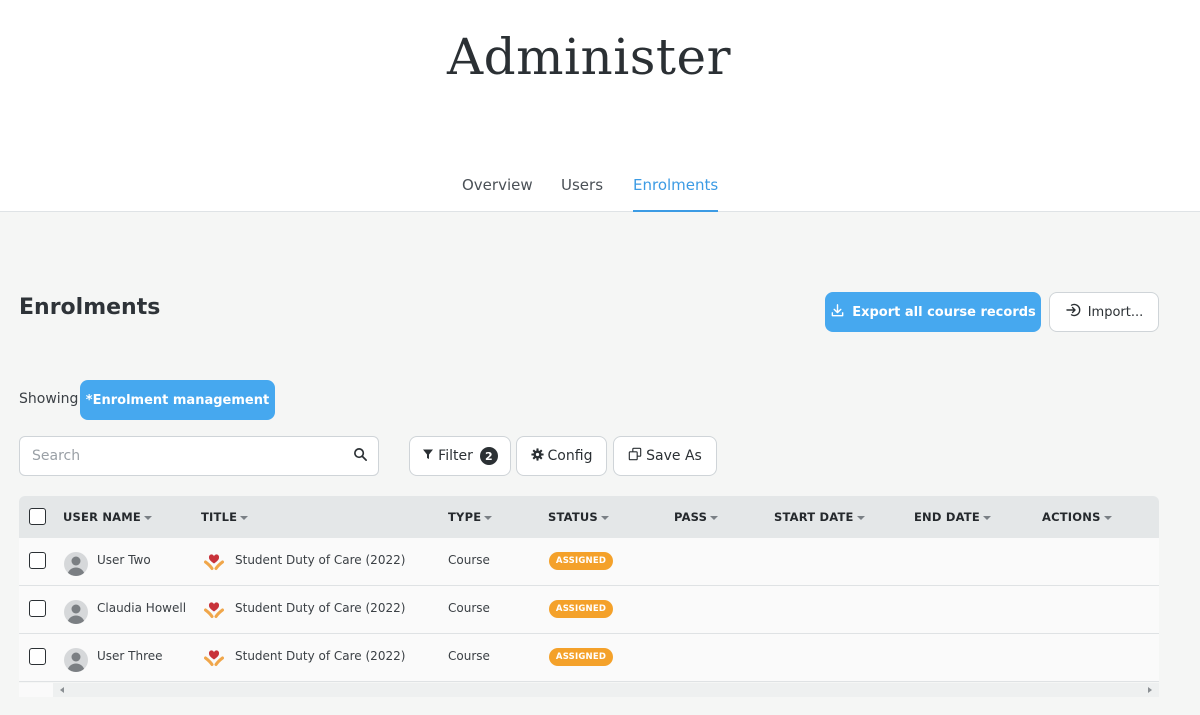  Describe the element at coordinates (360, 456) in the screenshot. I see `search-icon` at that location.